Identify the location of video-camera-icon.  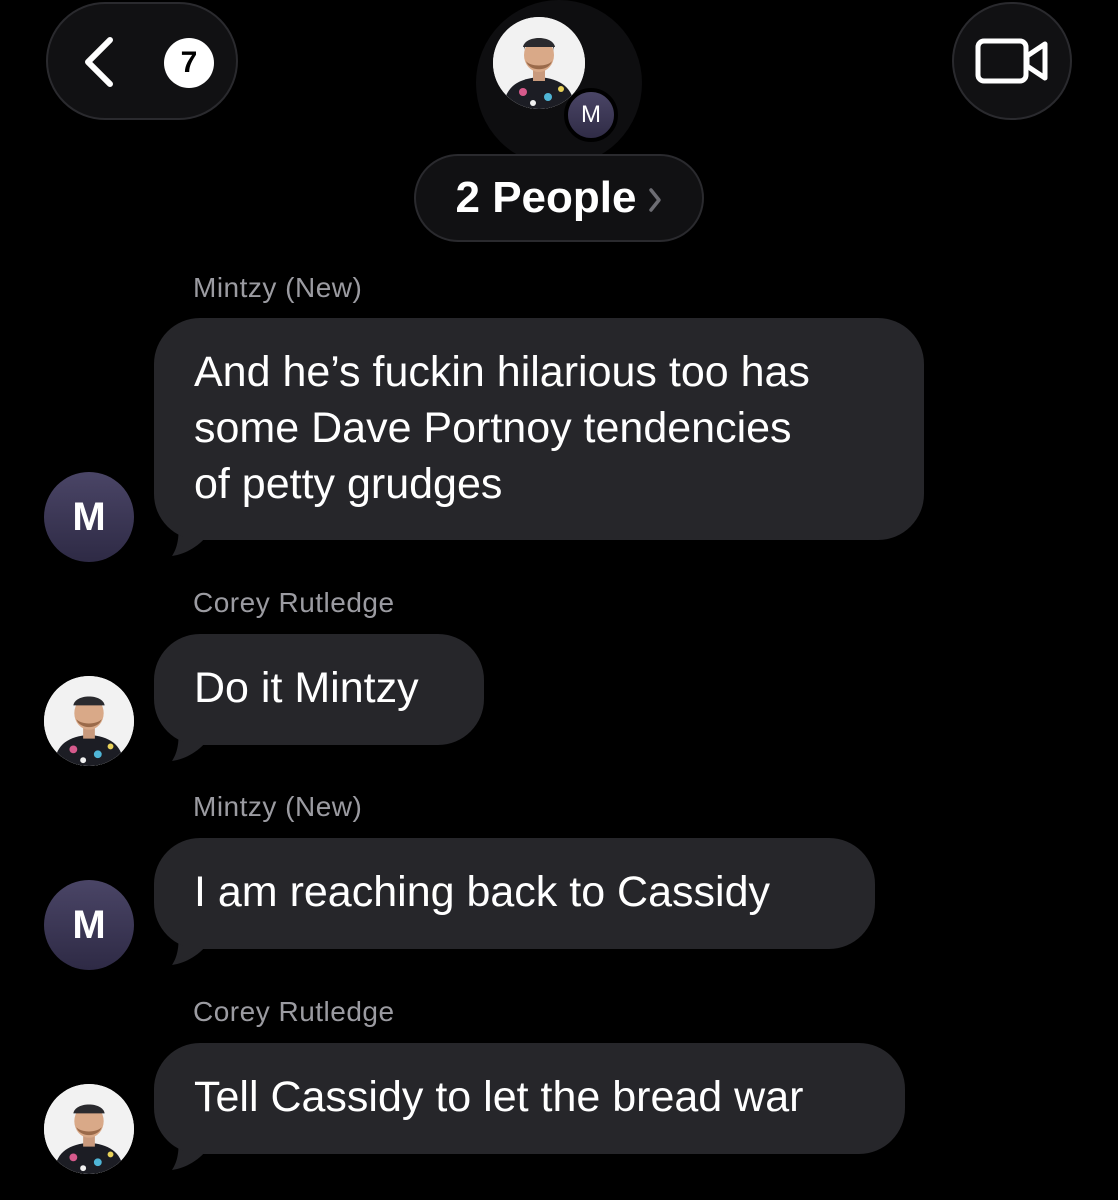
(1011, 61).